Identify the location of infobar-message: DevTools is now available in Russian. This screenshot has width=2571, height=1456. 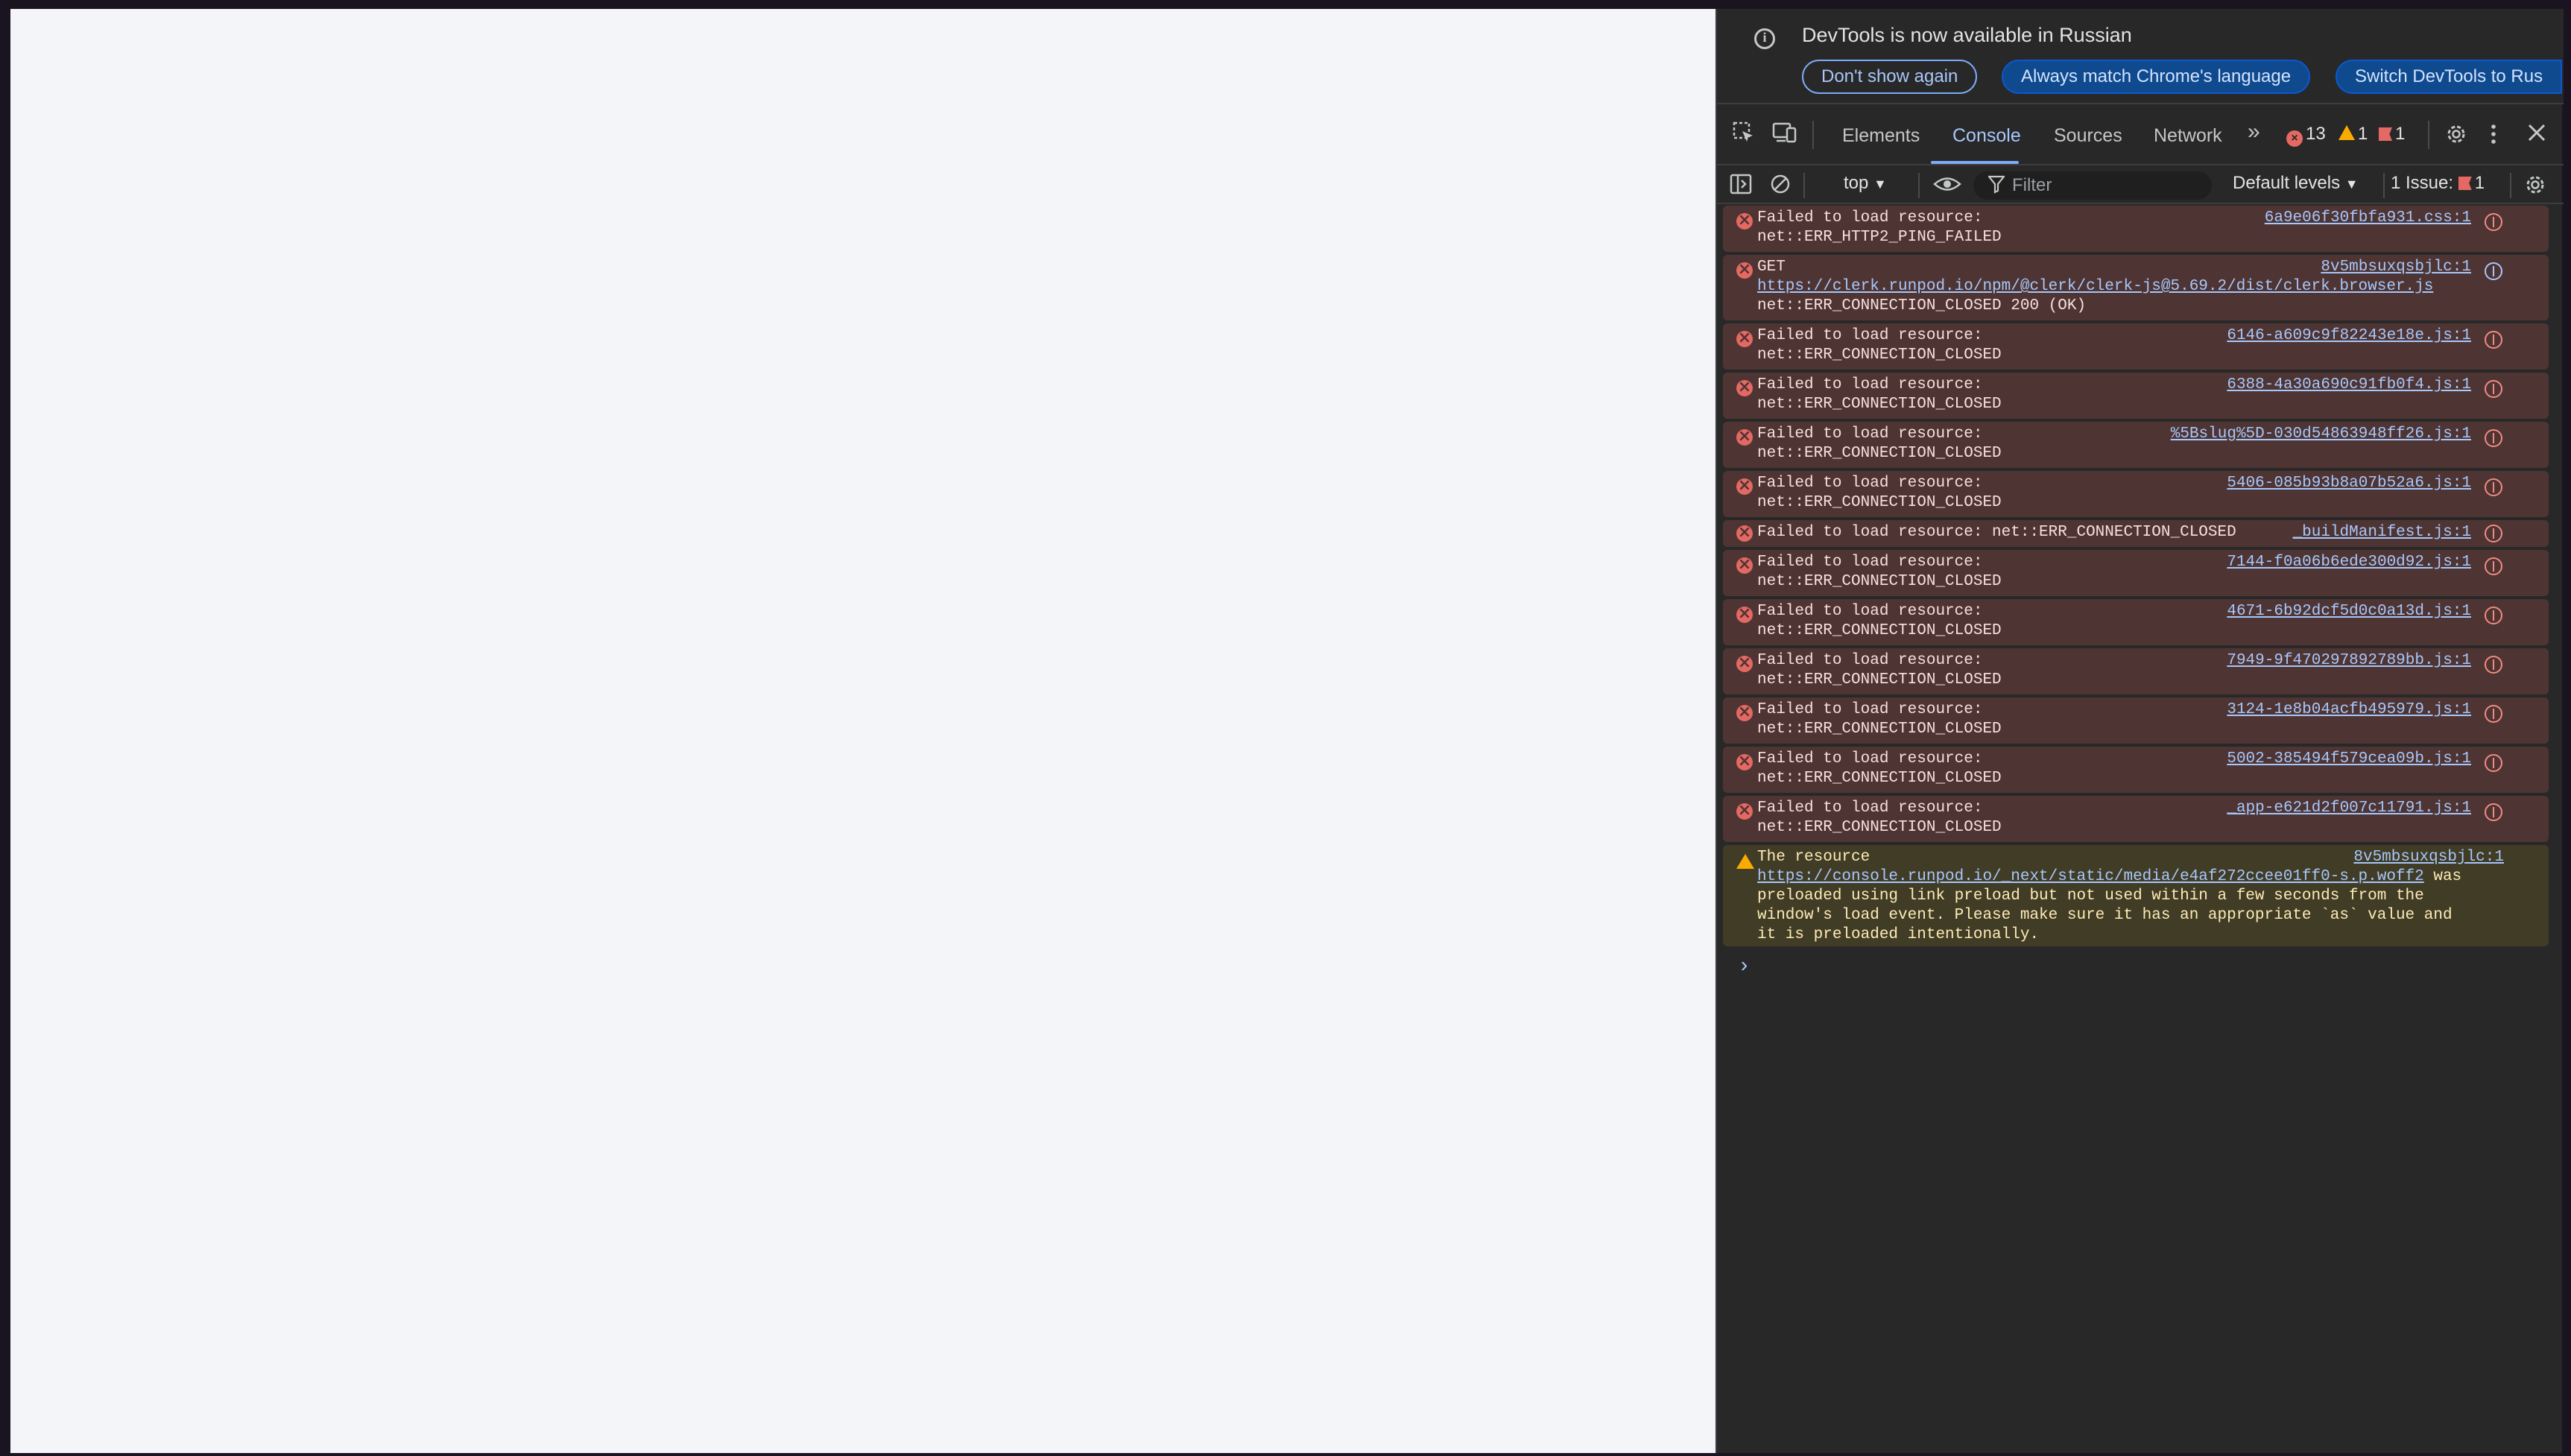
(1967, 35).